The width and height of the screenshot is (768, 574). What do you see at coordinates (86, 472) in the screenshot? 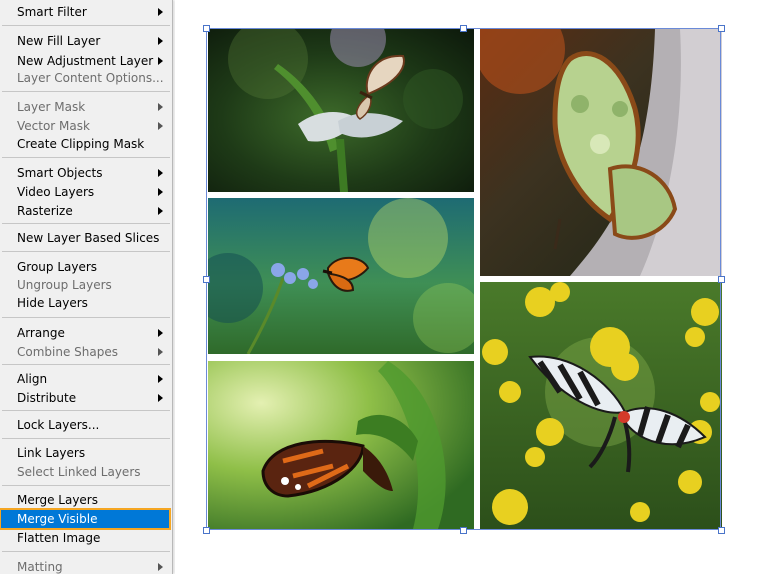
I see `menu-item-select-linked-layers: Select Linked Layers` at bounding box center [86, 472].